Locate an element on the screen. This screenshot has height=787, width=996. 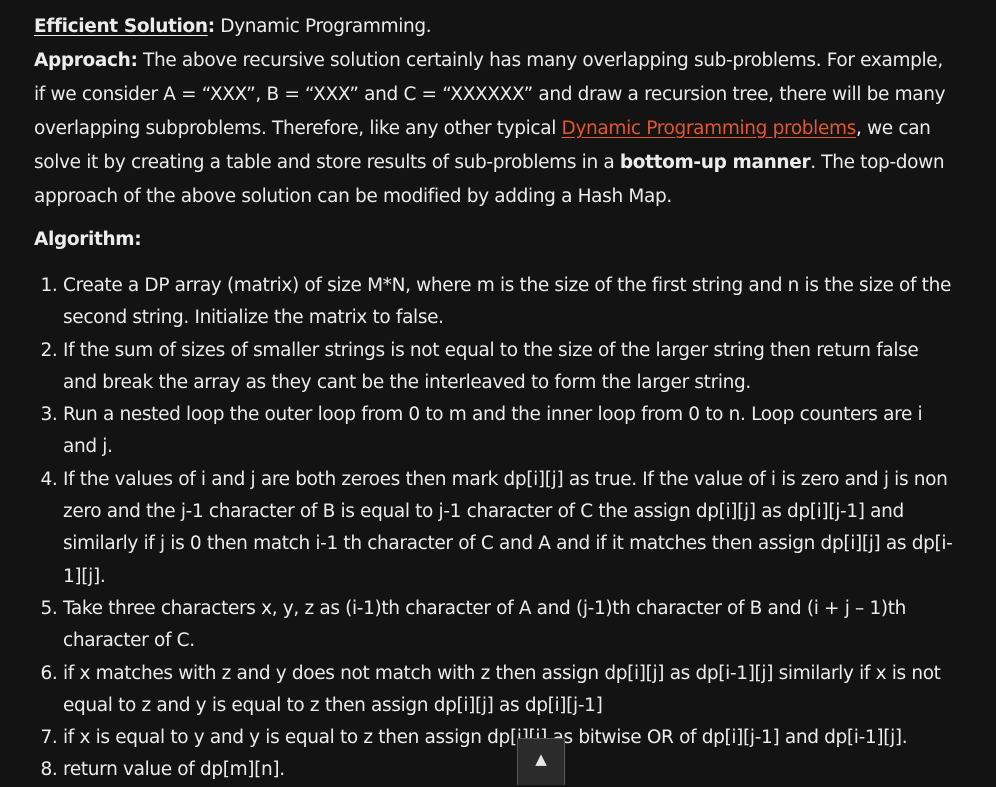
efficient-solution-label: Efficient Solution is located at coordinates (121, 26).